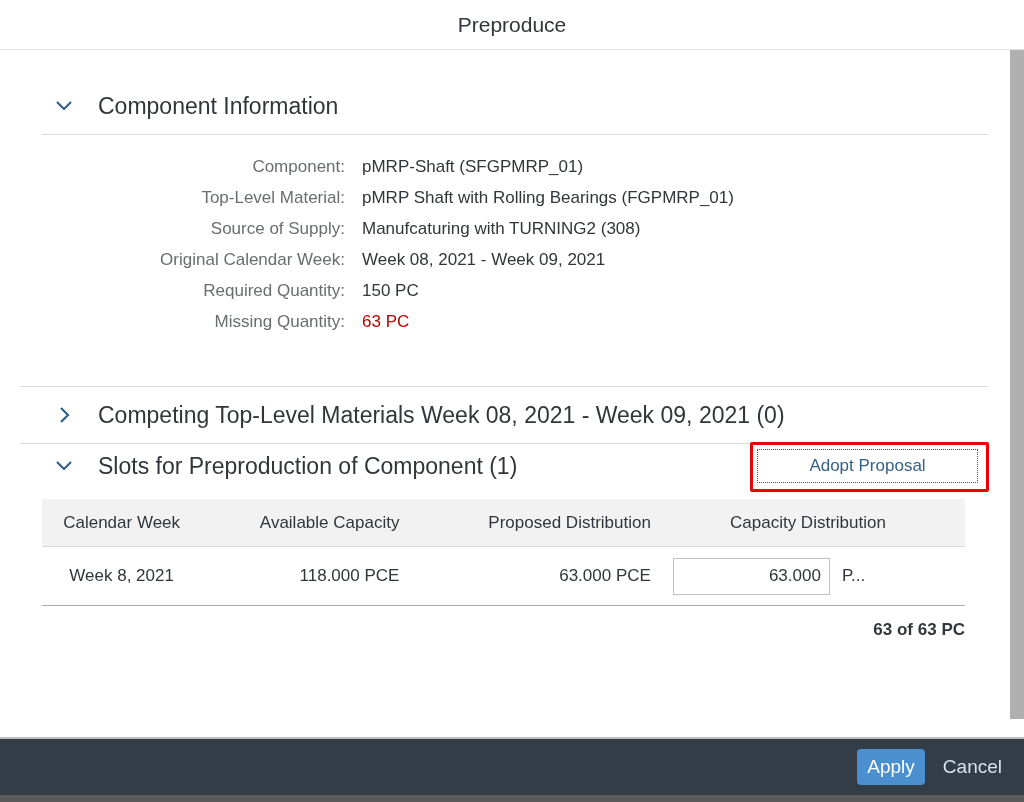 The height and width of the screenshot is (802, 1024). What do you see at coordinates (919, 629) in the screenshot?
I see `total-quantity: 63 of 63 PC` at bounding box center [919, 629].